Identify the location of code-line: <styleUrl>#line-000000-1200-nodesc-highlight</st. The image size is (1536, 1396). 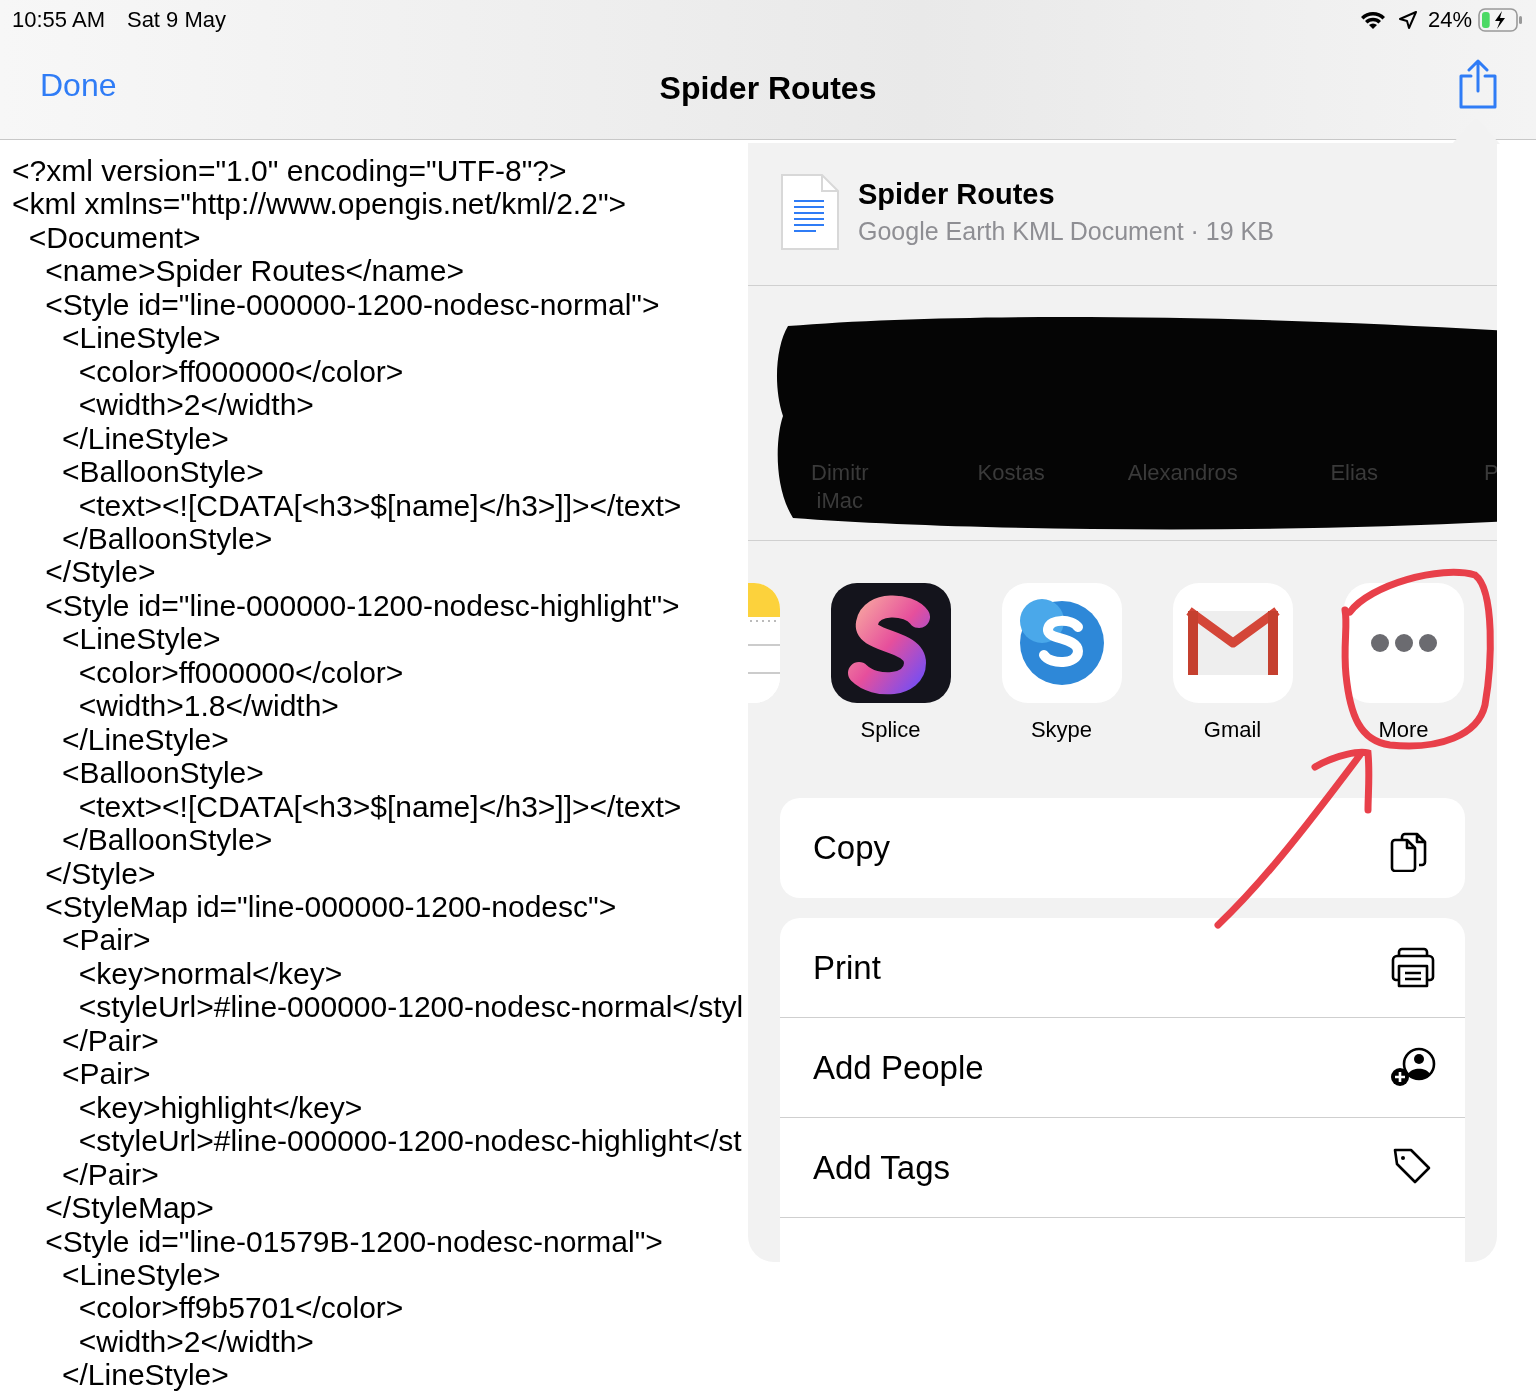
(409, 1141).